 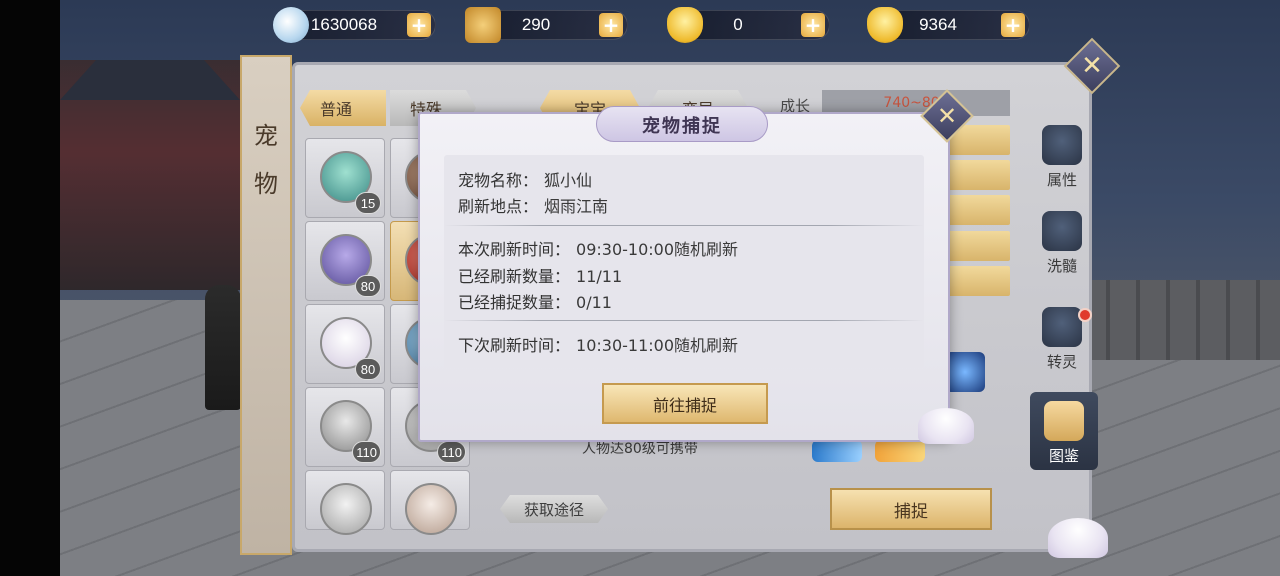 What do you see at coordinates (266, 136) in the screenshot?
I see `banner-char-1: 宠` at bounding box center [266, 136].